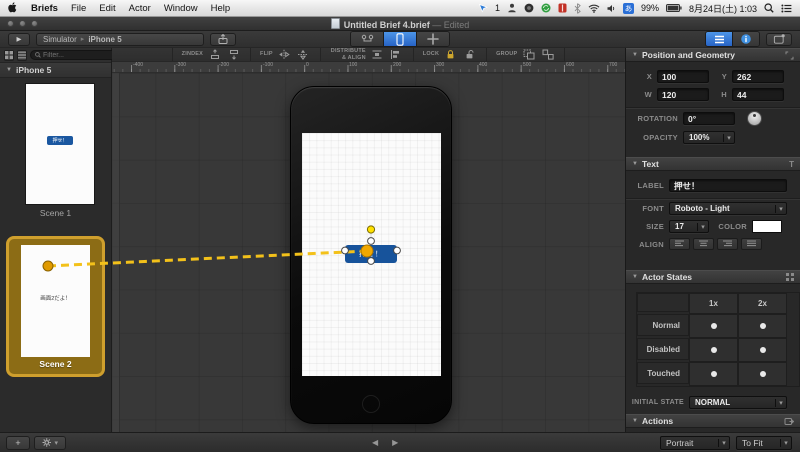 The width and height of the screenshot is (800, 452). Describe the element at coordinates (450, 55) in the screenshot. I see `lock-button` at that location.